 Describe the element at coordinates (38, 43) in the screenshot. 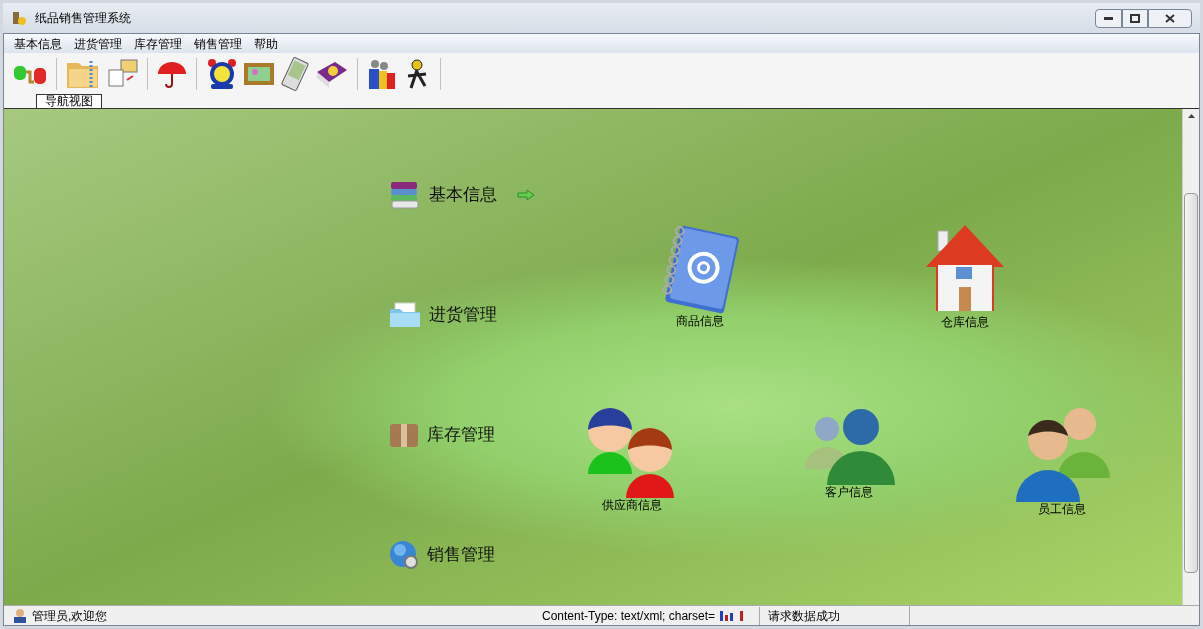

I see `menu-item: 基本信息` at that location.